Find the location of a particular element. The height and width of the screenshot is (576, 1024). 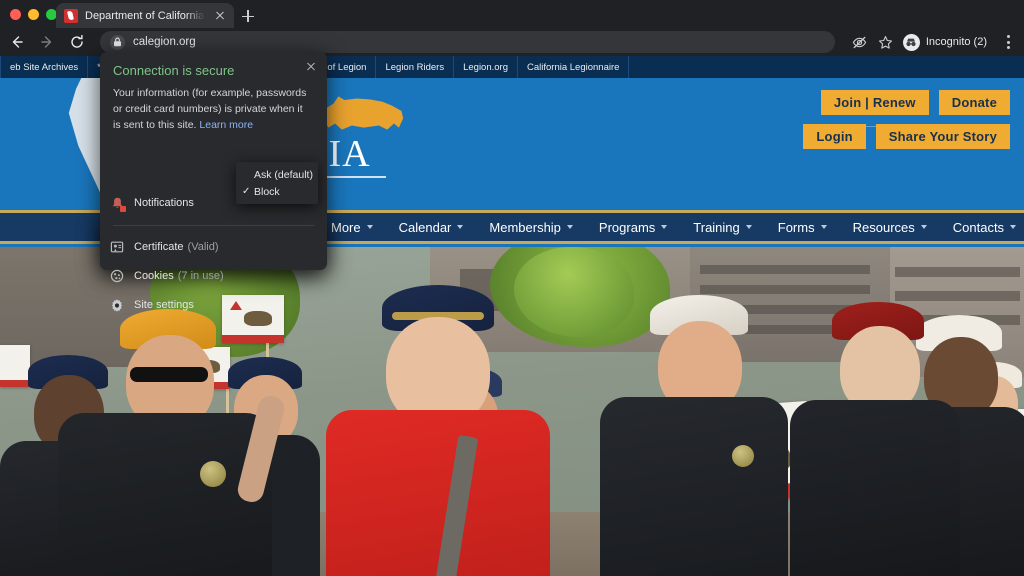

back-arrow-icon is located at coordinates (17, 42).